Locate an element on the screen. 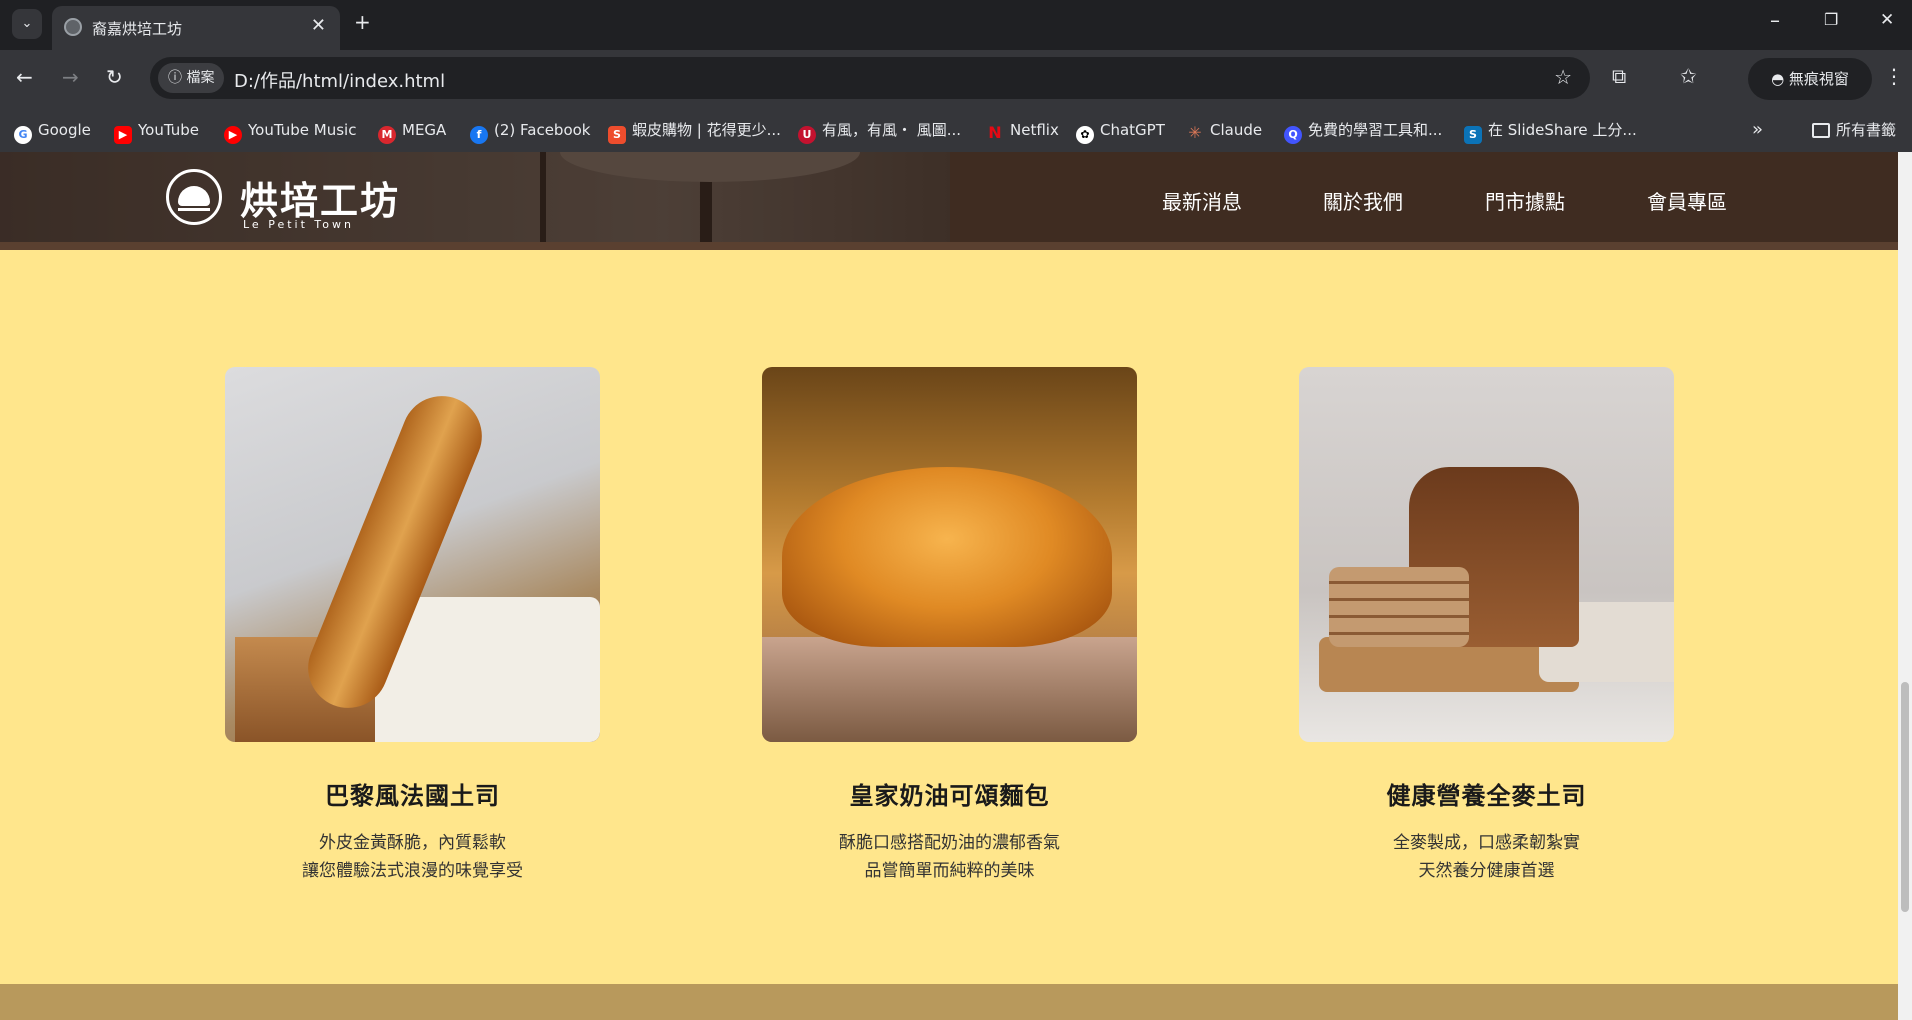 The image size is (1912, 1020). bookmark-label: (2) Facebook is located at coordinates (542, 130).